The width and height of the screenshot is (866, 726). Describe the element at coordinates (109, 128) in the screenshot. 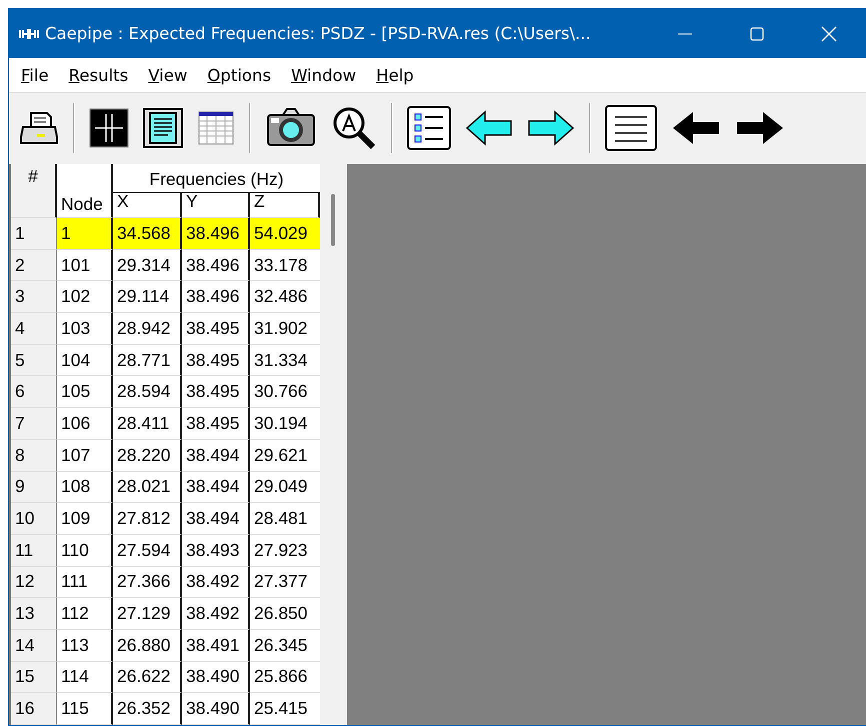

I see `crosshair-icon` at that location.